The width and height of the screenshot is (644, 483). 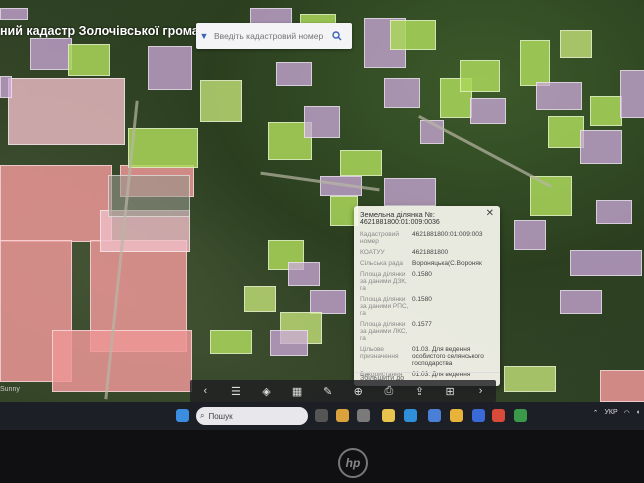 What do you see at coordinates (434, 415) in the screenshot?
I see `store-icon` at bounding box center [434, 415].